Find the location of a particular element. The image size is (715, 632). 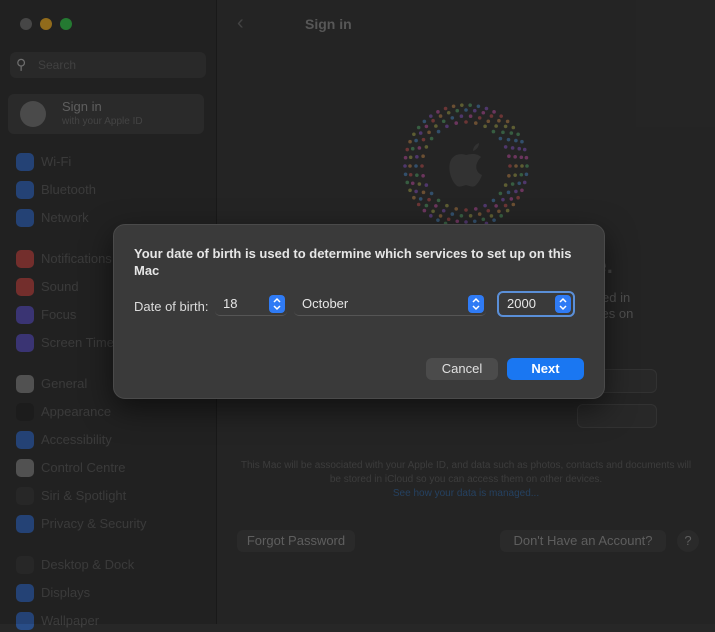

month-select: October is located at coordinates (390, 304).